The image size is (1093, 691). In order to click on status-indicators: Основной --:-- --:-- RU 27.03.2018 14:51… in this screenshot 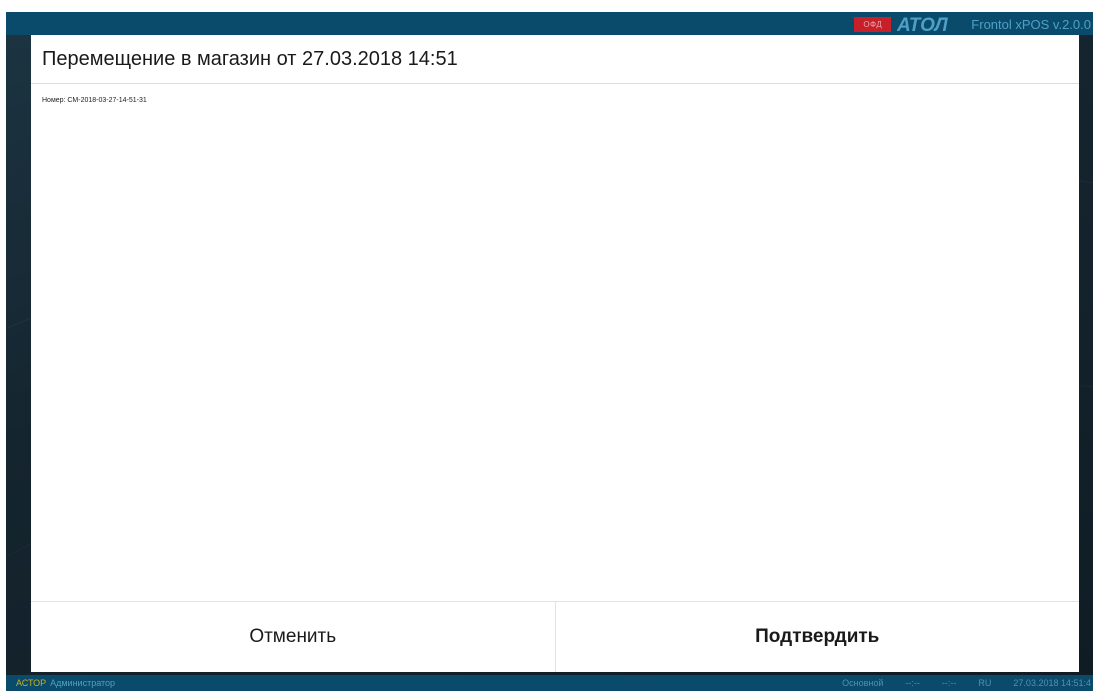, I will do `click(956, 683)`.